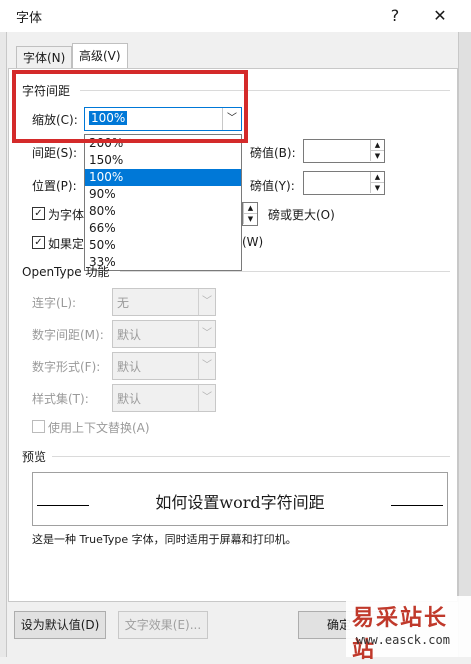 The width and height of the screenshot is (471, 664). I want to click on ligatures-label: 连字(L):, so click(54, 303).